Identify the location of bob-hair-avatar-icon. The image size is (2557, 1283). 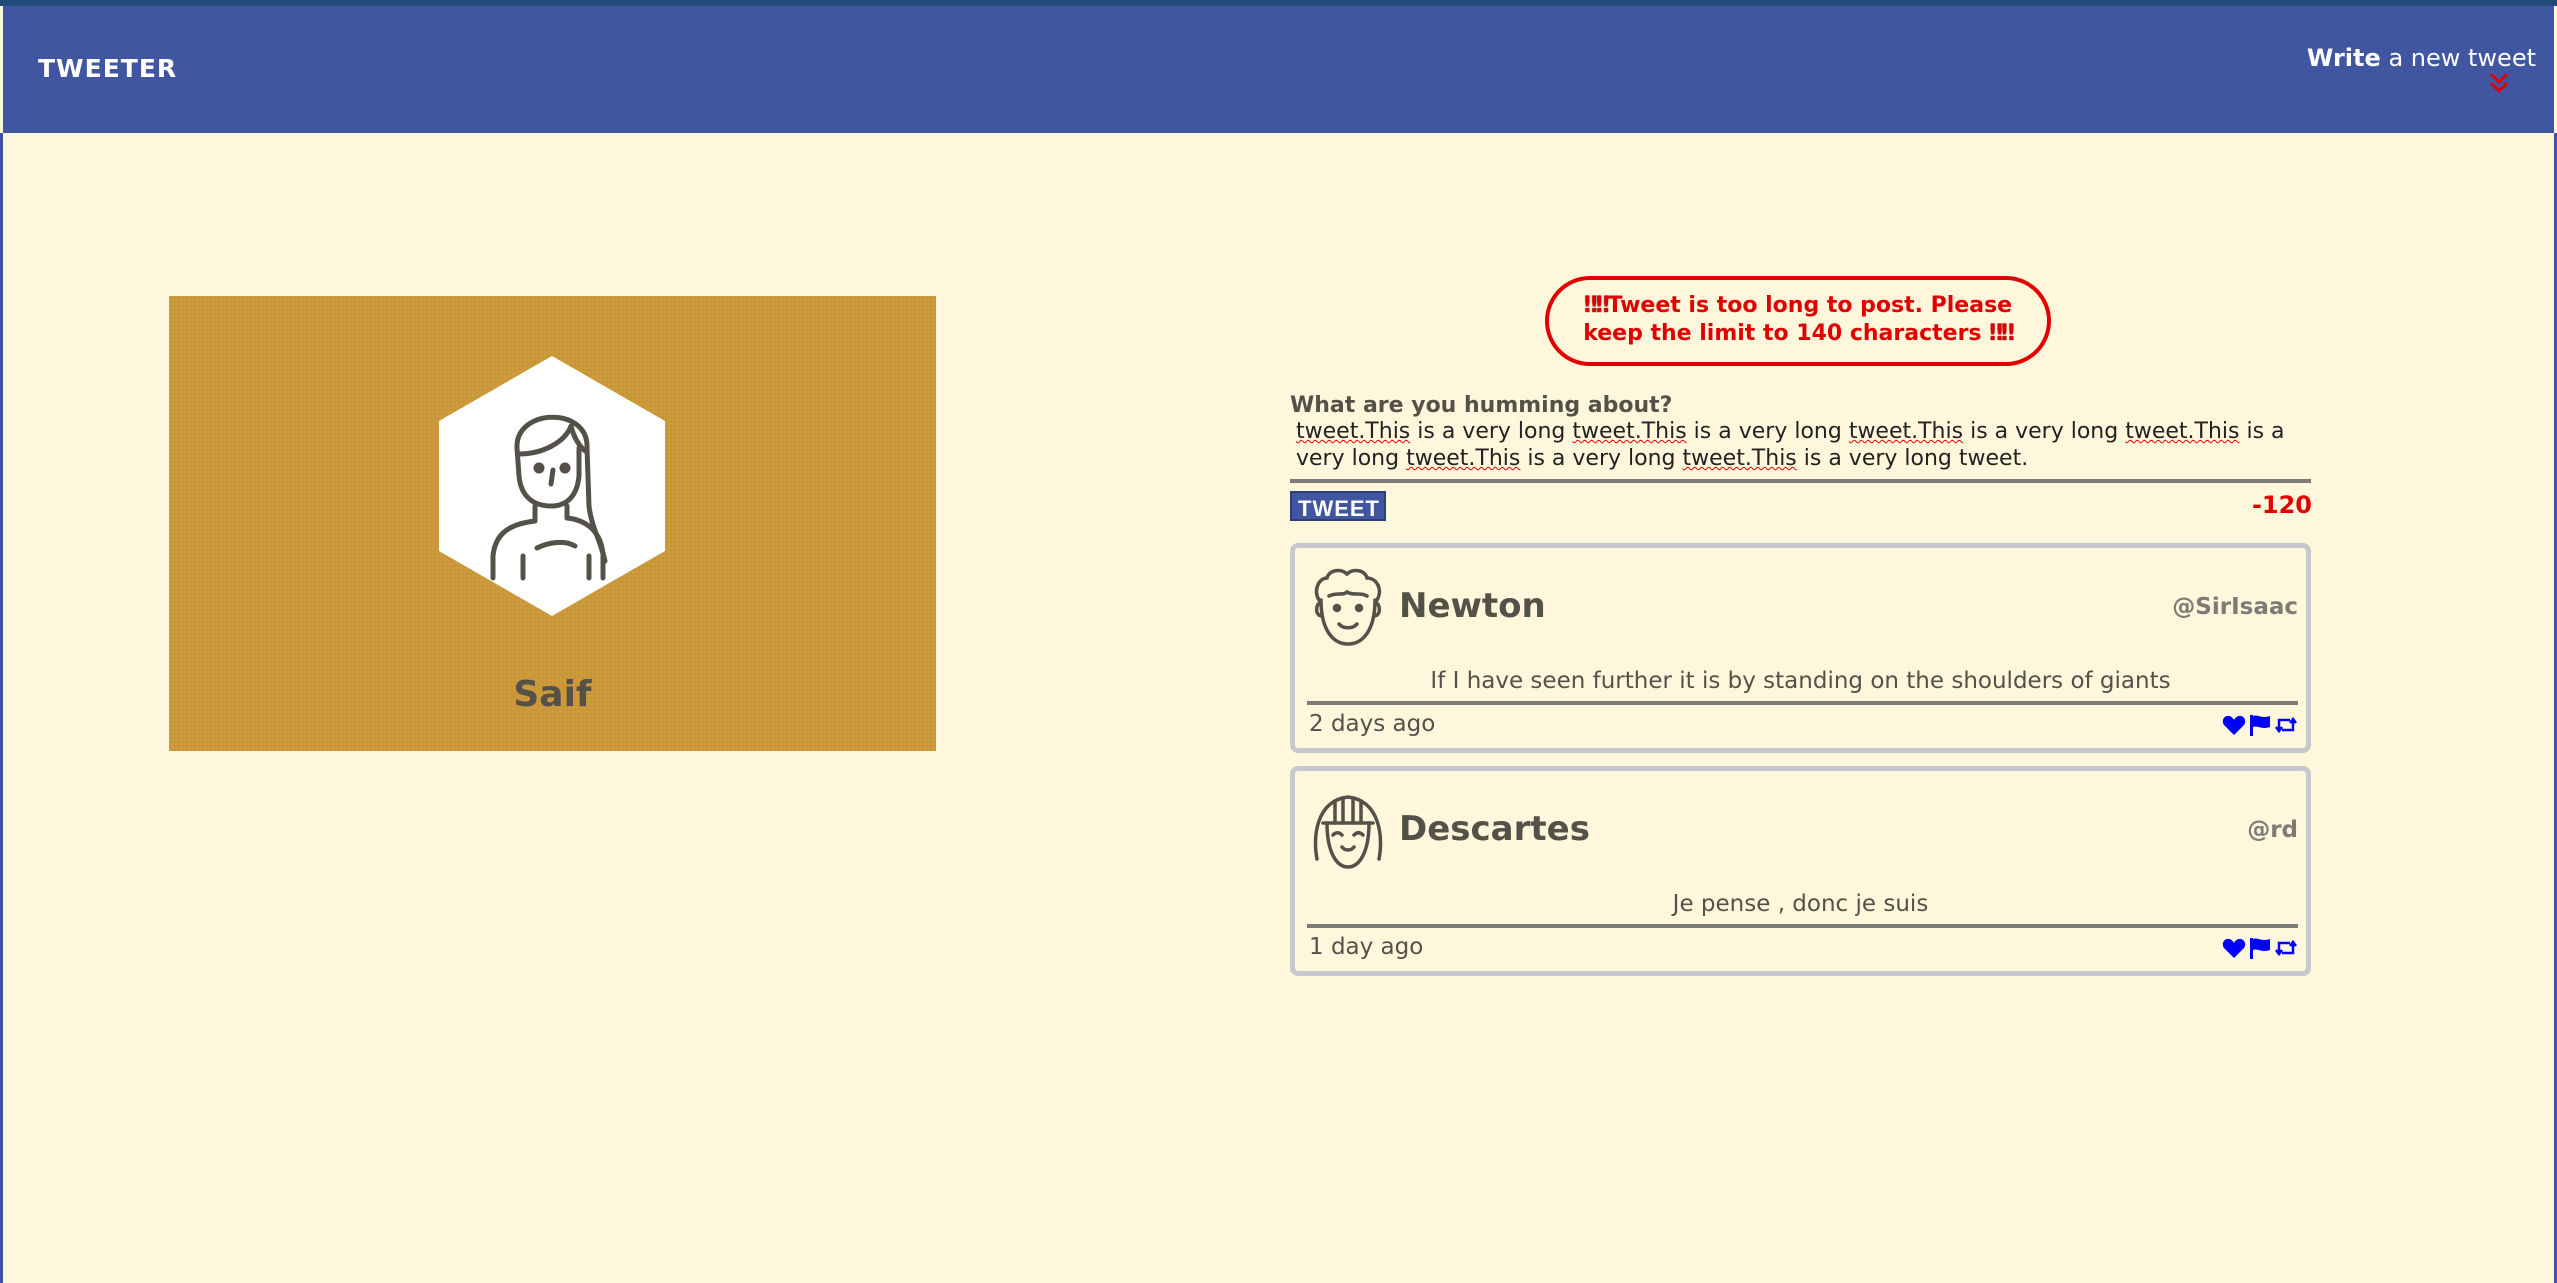
(1348, 832).